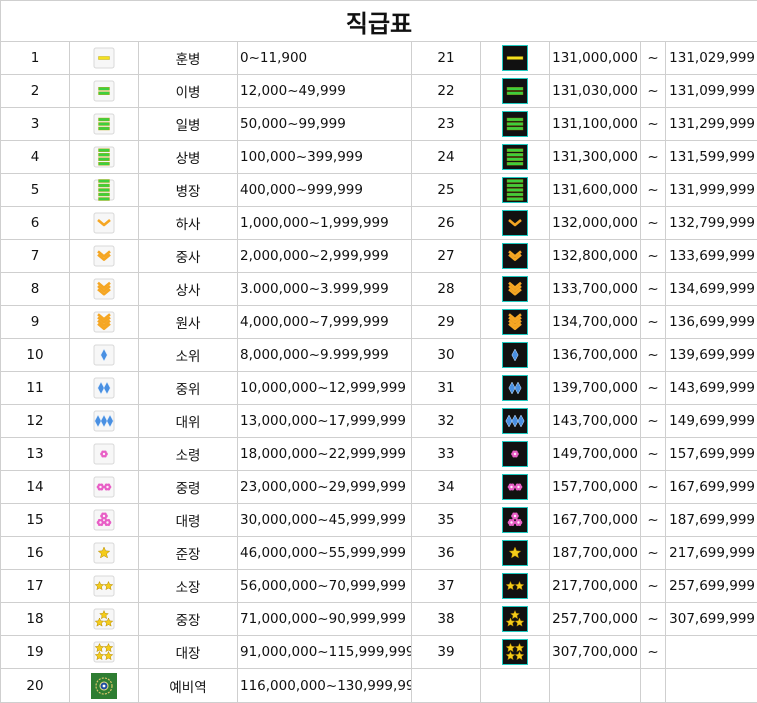 The height and width of the screenshot is (703, 757). Describe the element at coordinates (324, 520) in the screenshot. I see `rank-range: 30,000,000~45,999,999` at that location.